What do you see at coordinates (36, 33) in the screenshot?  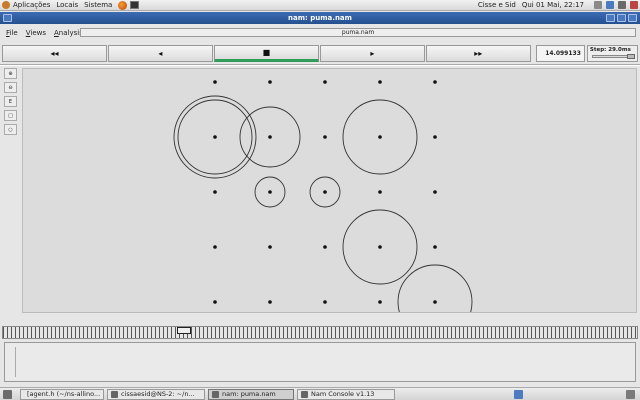 I see `menu-views: Views` at bounding box center [36, 33].